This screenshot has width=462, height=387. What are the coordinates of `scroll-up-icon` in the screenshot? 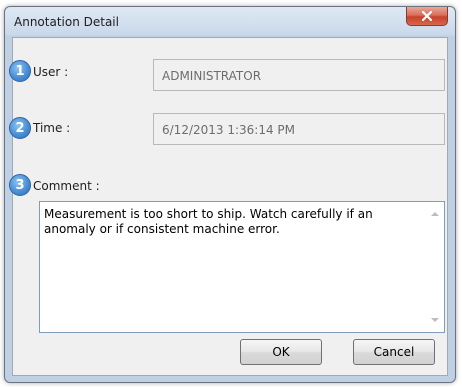 It's located at (435, 214).